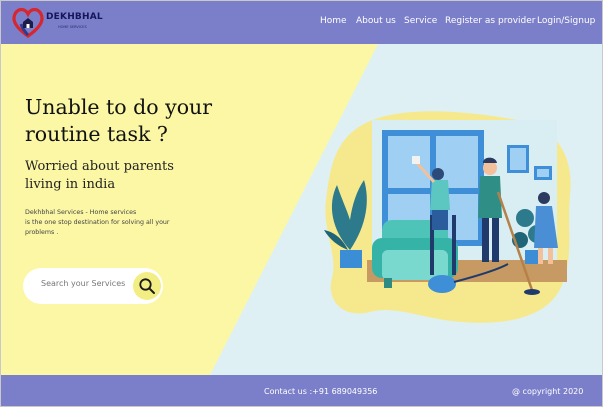  What do you see at coordinates (376, 21) in the screenshot?
I see `nav-about-us: About us` at bounding box center [376, 21].